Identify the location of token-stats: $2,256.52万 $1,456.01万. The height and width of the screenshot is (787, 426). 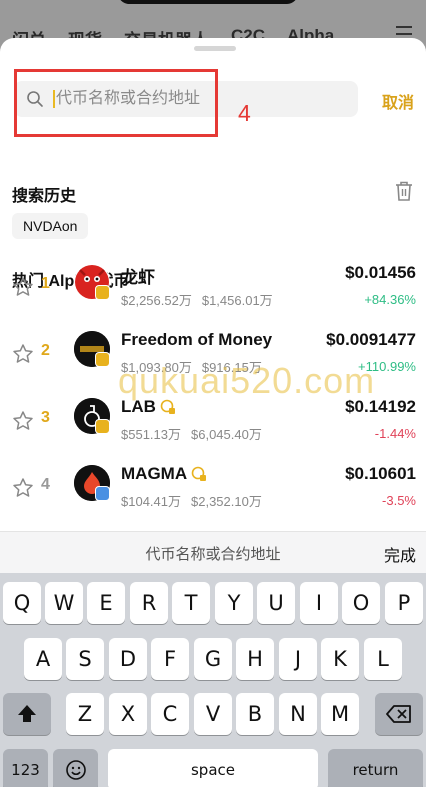
(202, 299).